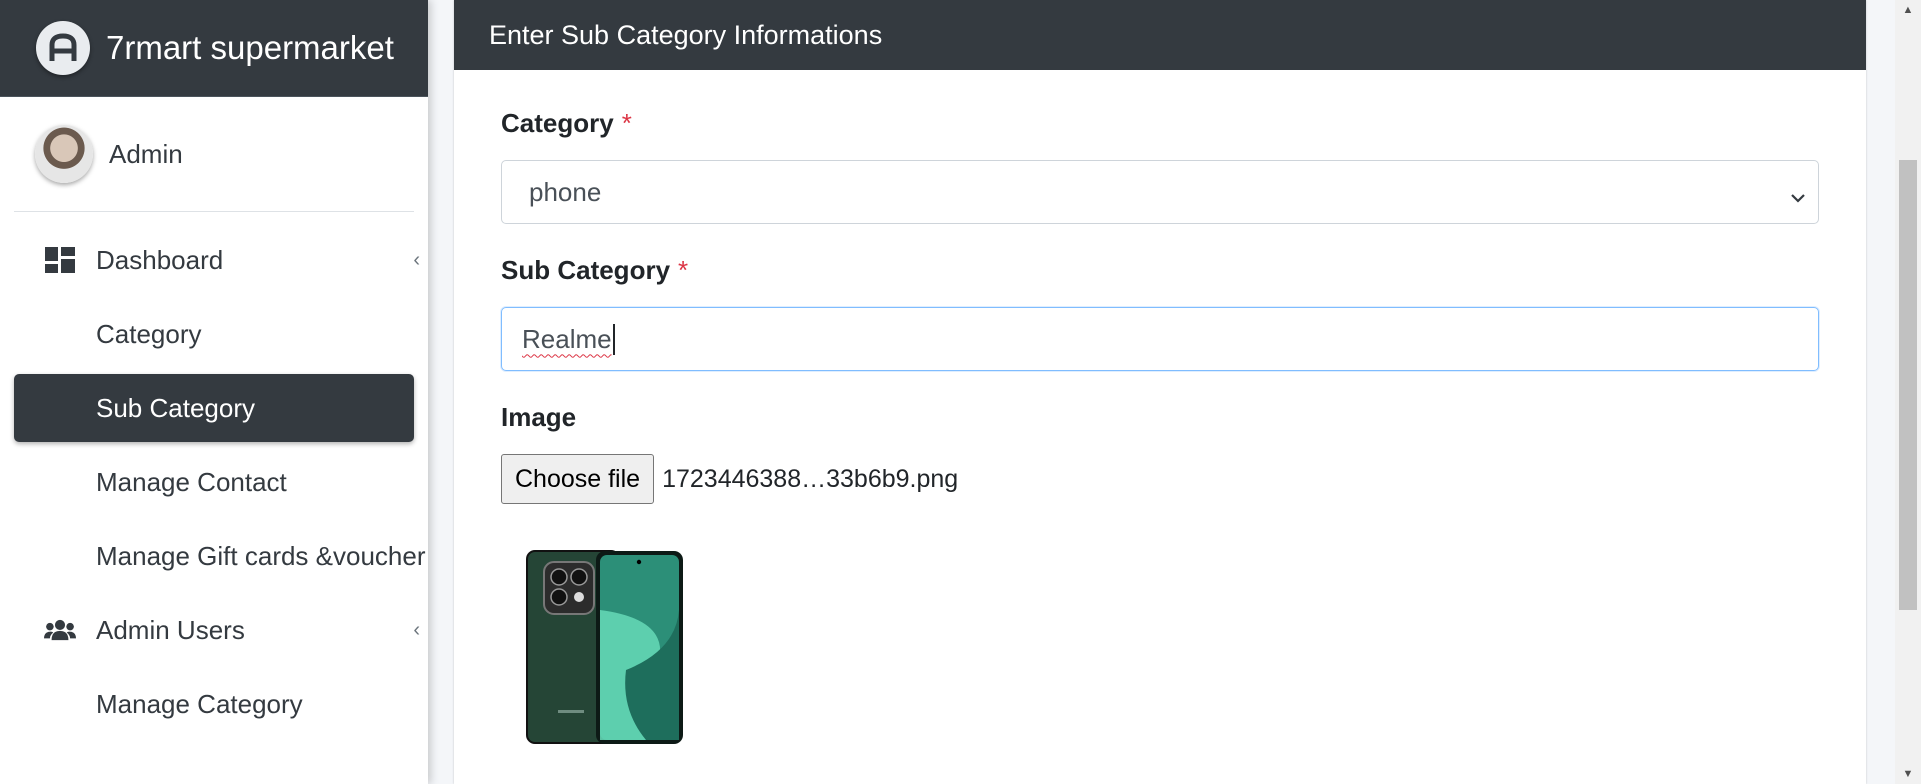 Image resolution: width=1921 pixels, height=784 pixels. What do you see at coordinates (149, 333) in the screenshot?
I see `sidebar-item-label: Category` at bounding box center [149, 333].